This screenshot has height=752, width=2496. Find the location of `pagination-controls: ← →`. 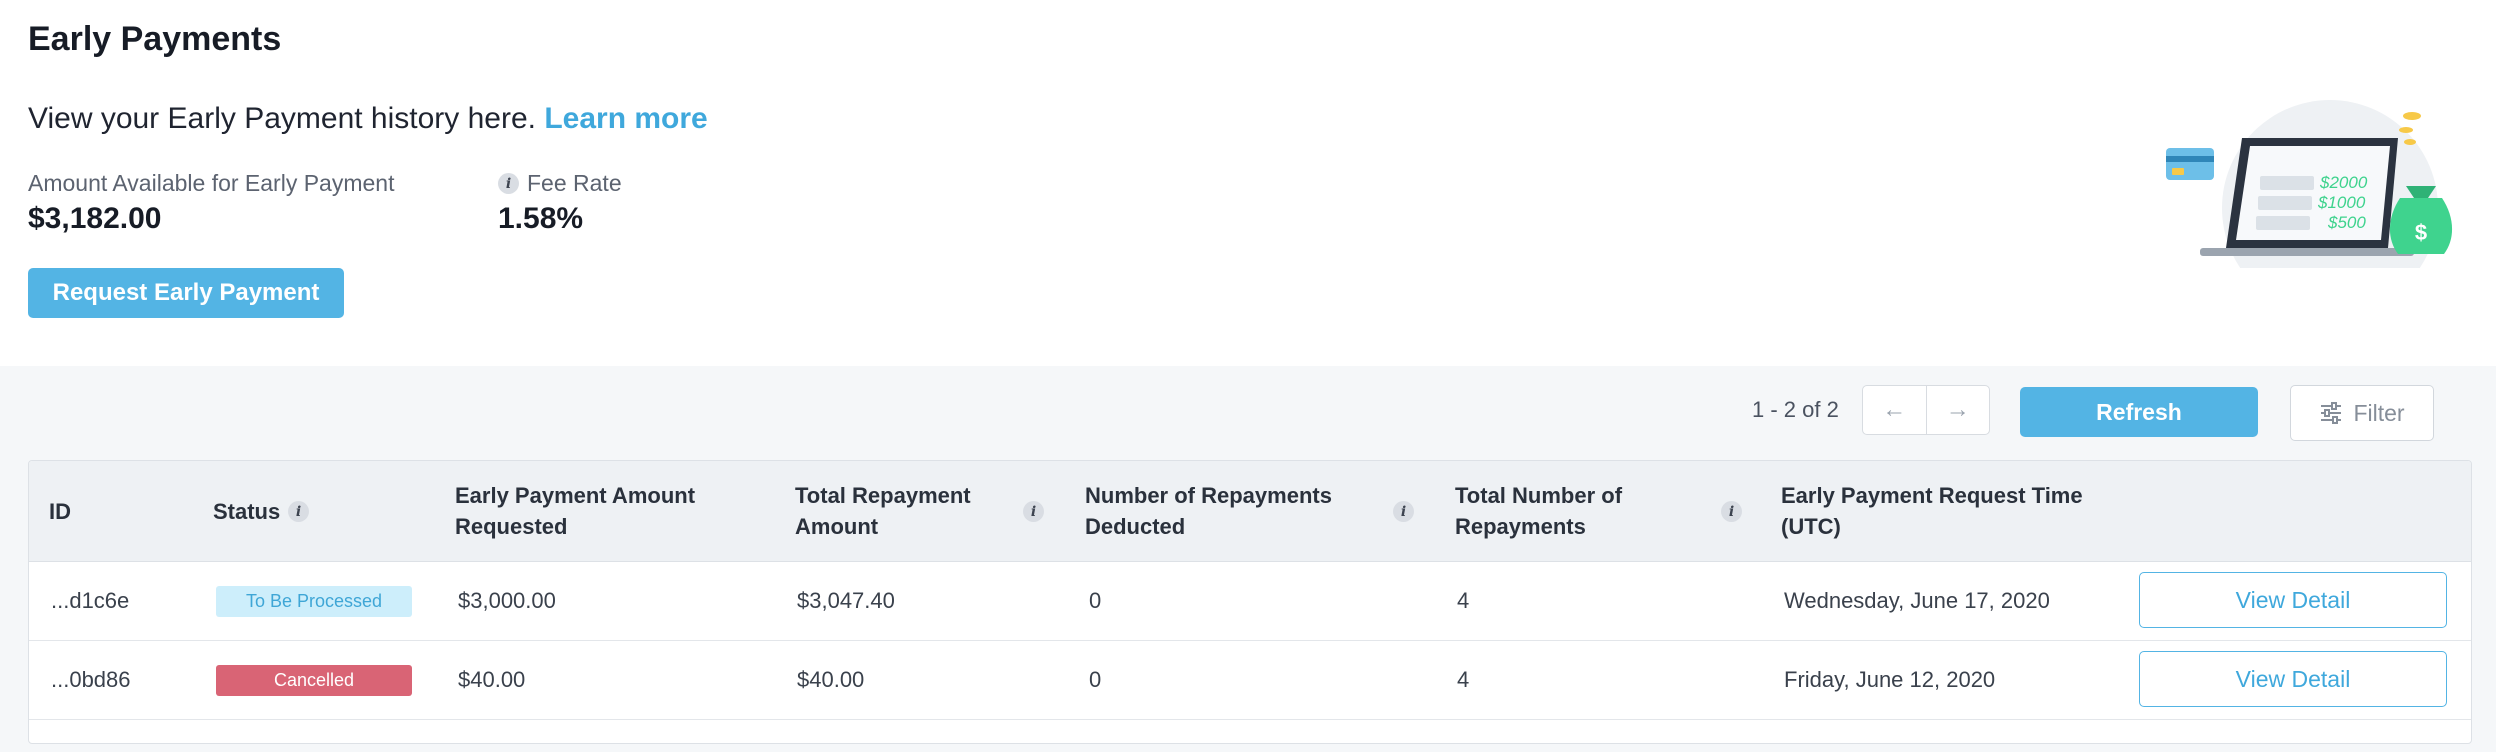

pagination-controls: ← → is located at coordinates (1926, 410).